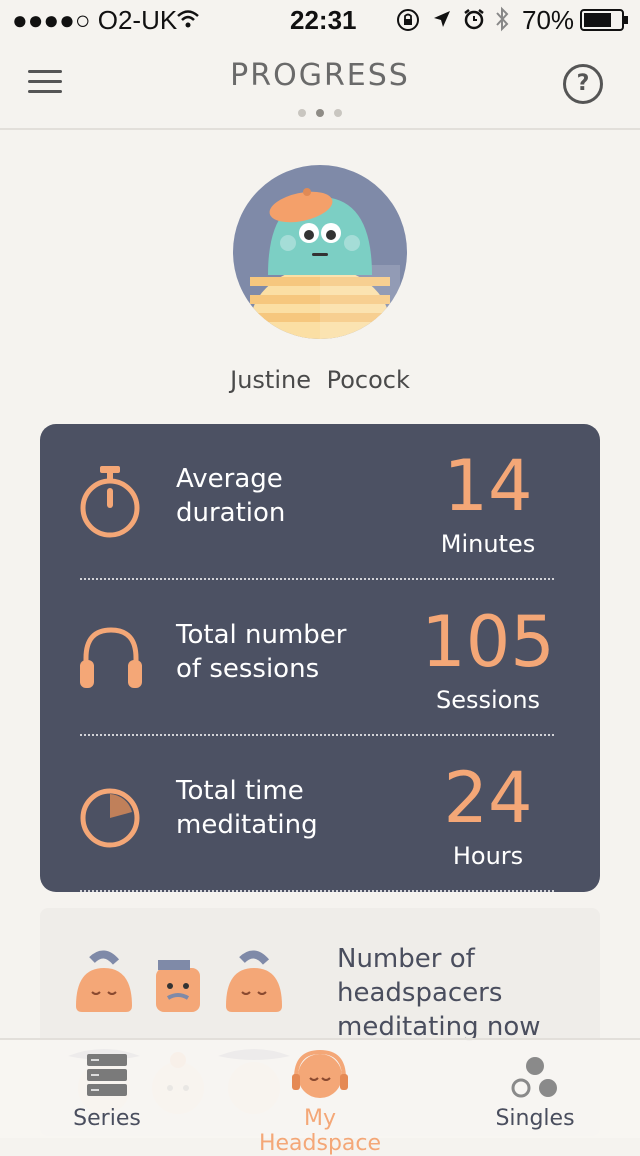  I want to click on tab-singles: Singles, so click(535, 1089).